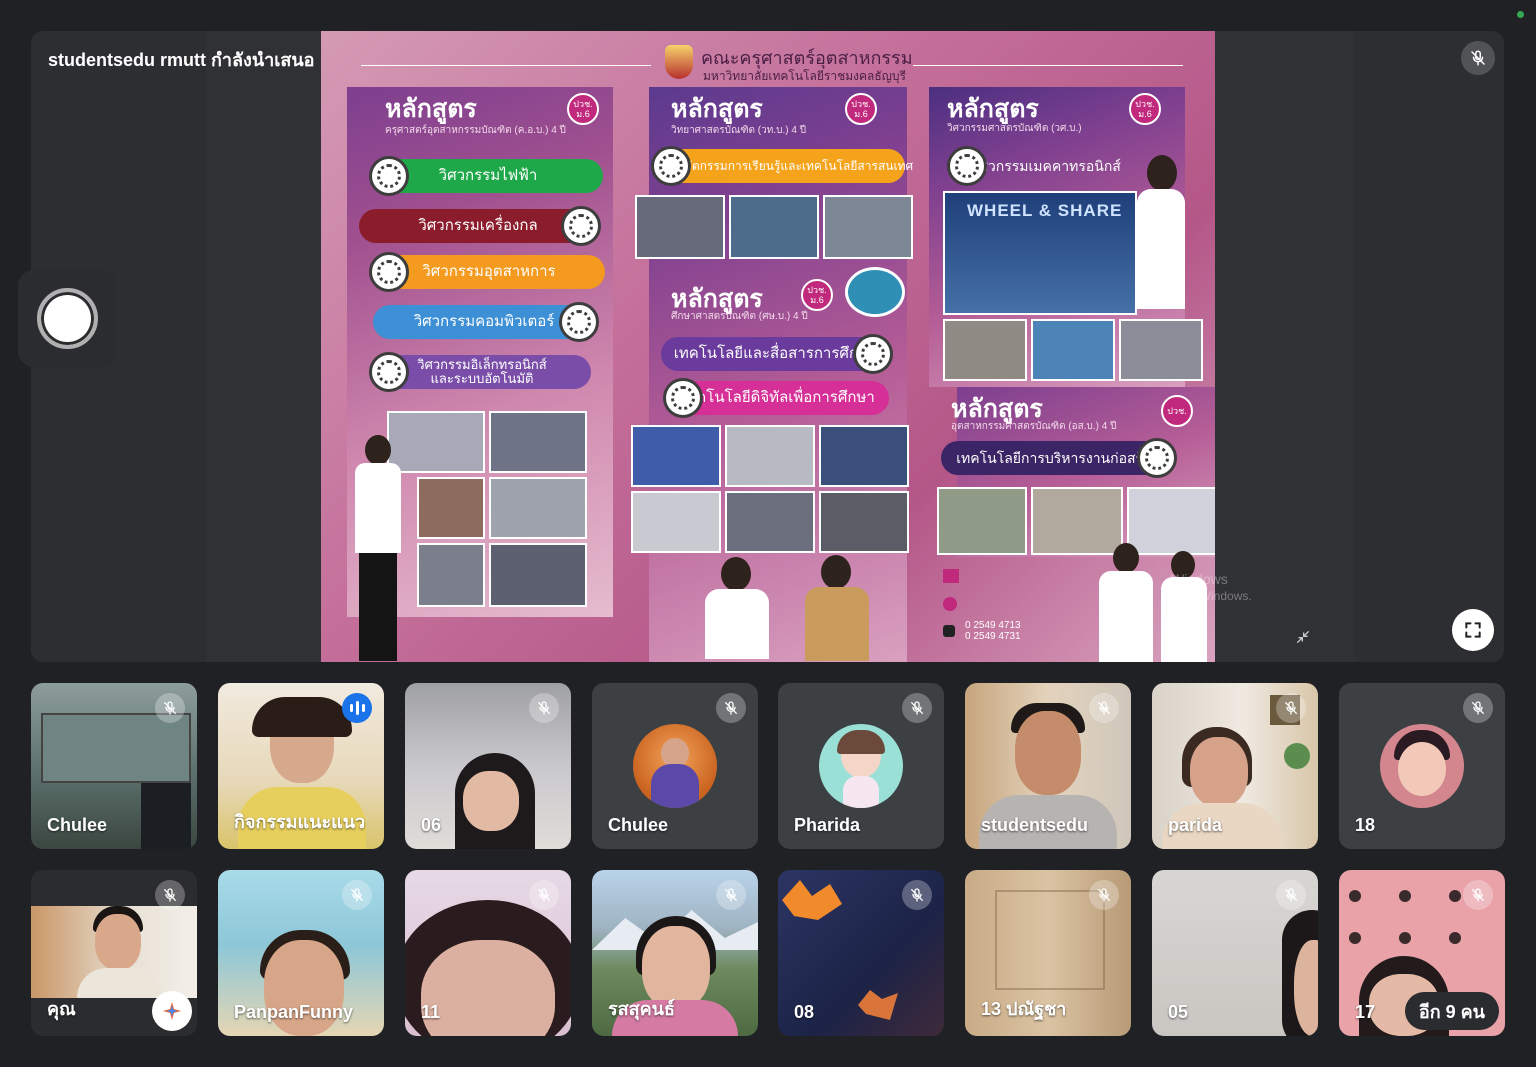 This screenshot has width=1536, height=1067. What do you see at coordinates (1520, 14) in the screenshot?
I see `connection-status-dot` at bounding box center [1520, 14].